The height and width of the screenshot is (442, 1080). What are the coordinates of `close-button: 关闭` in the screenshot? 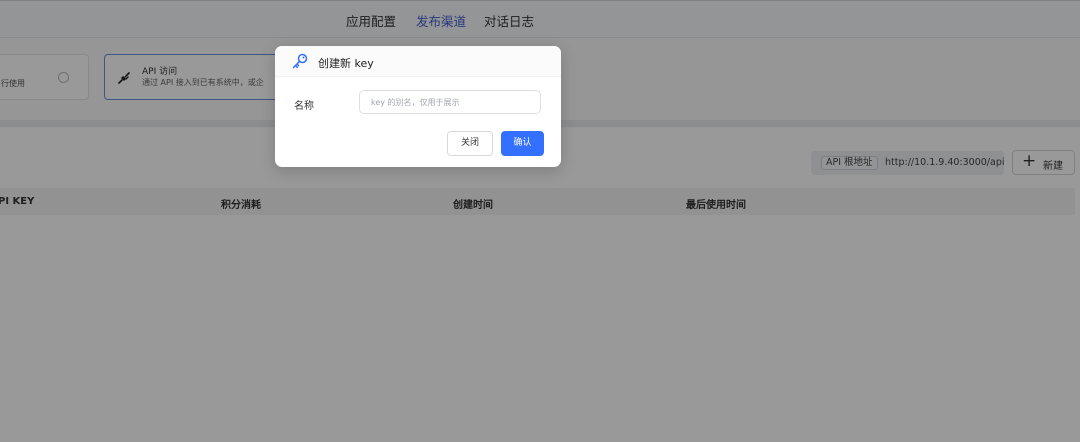 It's located at (470, 143).